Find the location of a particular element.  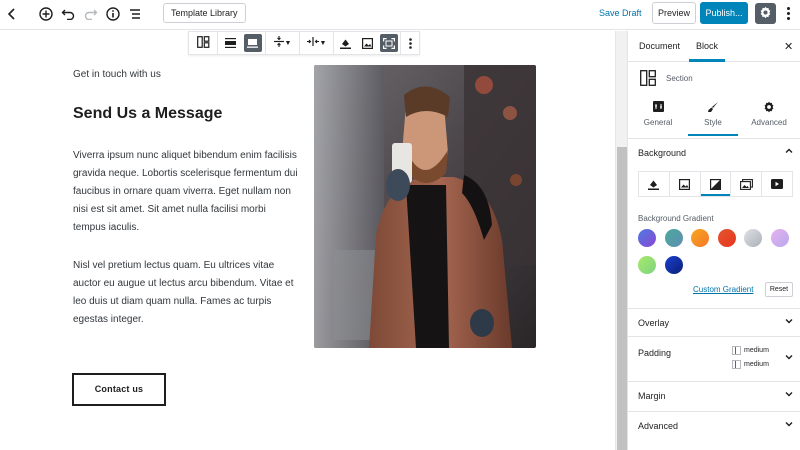

image-icon is located at coordinates (685, 184).